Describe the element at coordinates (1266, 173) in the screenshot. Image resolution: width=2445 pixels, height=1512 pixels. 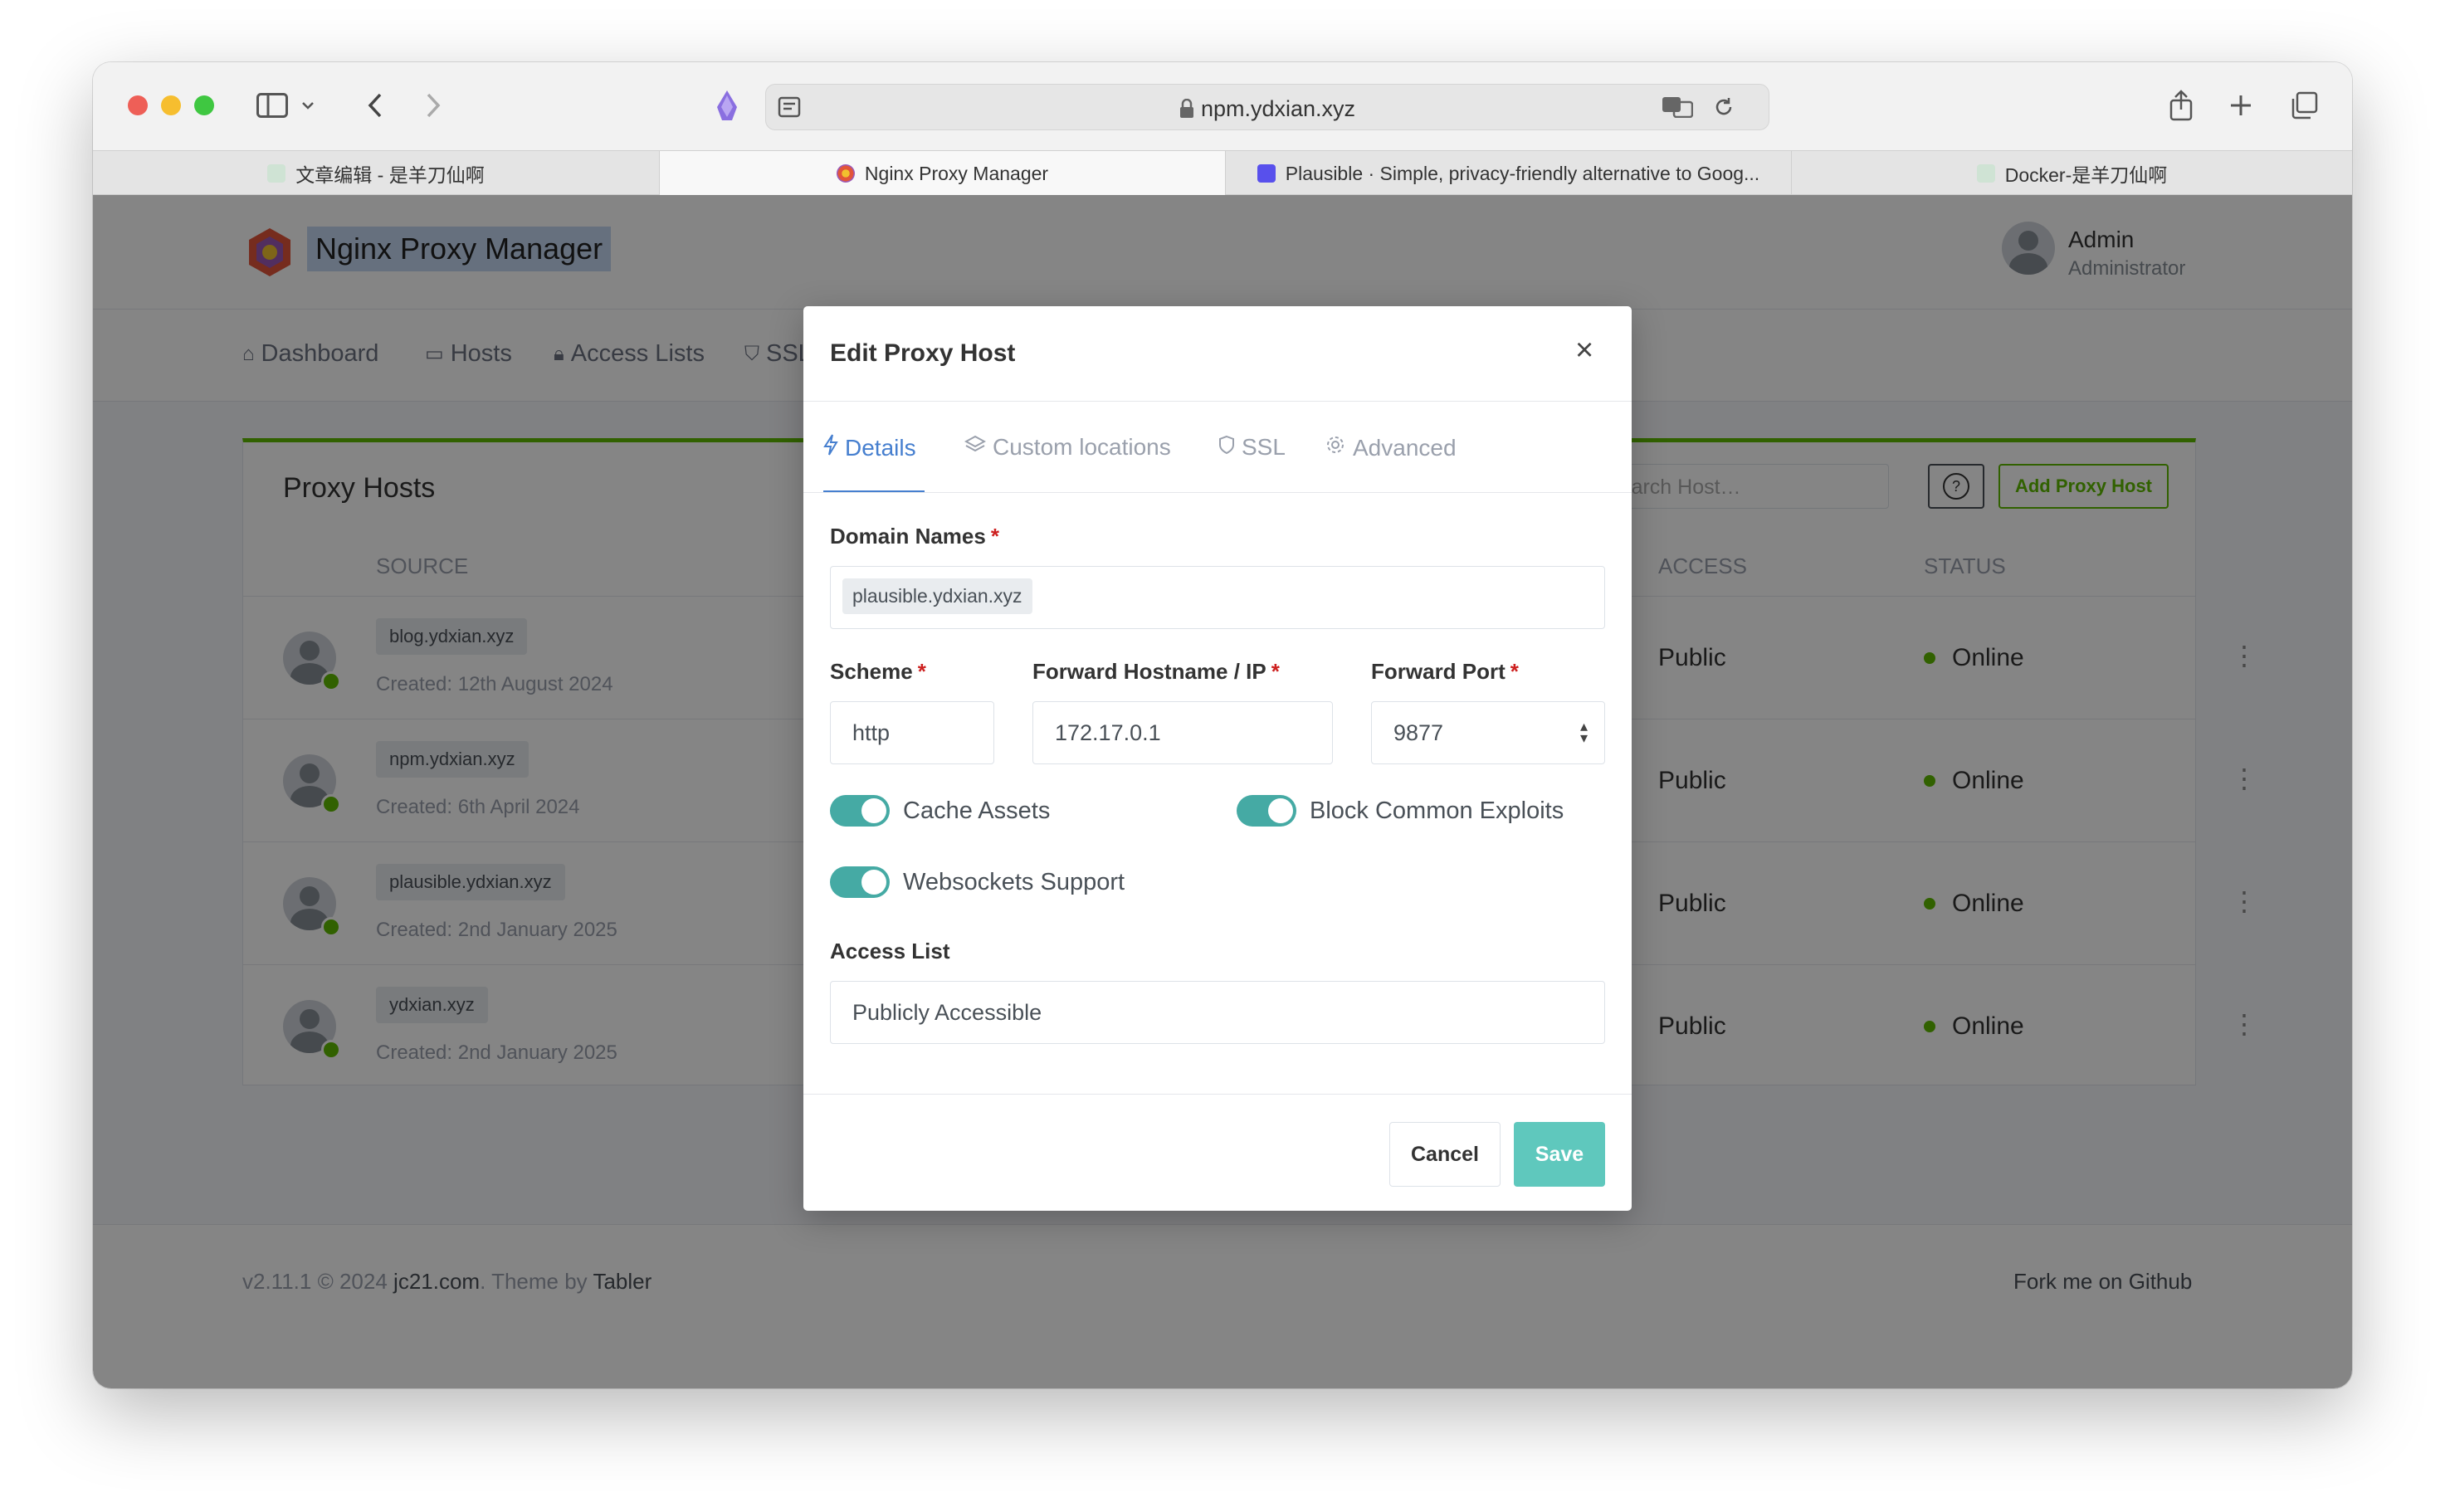
I see `plausible-favicon-icon` at that location.